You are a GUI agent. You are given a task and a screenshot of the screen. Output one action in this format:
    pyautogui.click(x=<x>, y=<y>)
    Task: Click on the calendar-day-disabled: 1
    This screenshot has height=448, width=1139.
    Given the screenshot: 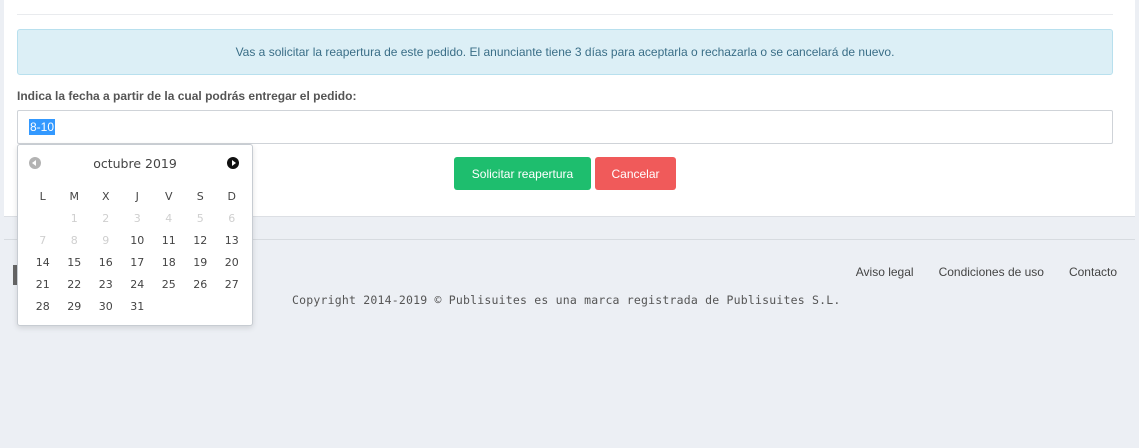 What is the action you would take?
    pyautogui.click(x=74, y=218)
    